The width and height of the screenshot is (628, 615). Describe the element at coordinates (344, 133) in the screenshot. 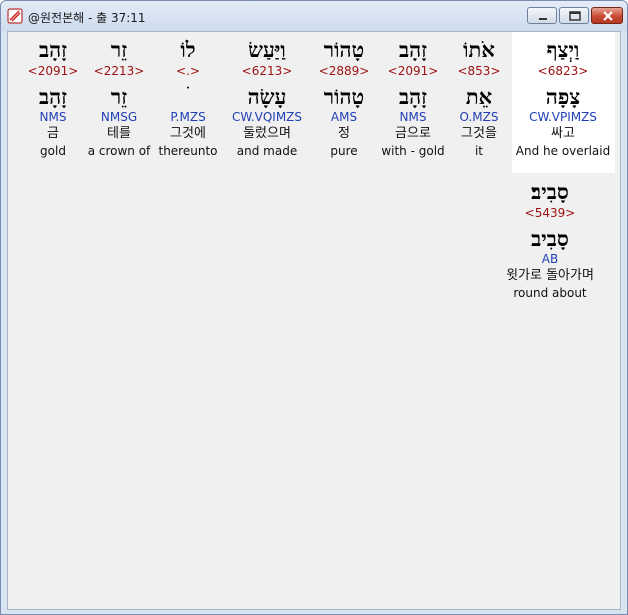

I see `korean-gloss: 정` at that location.